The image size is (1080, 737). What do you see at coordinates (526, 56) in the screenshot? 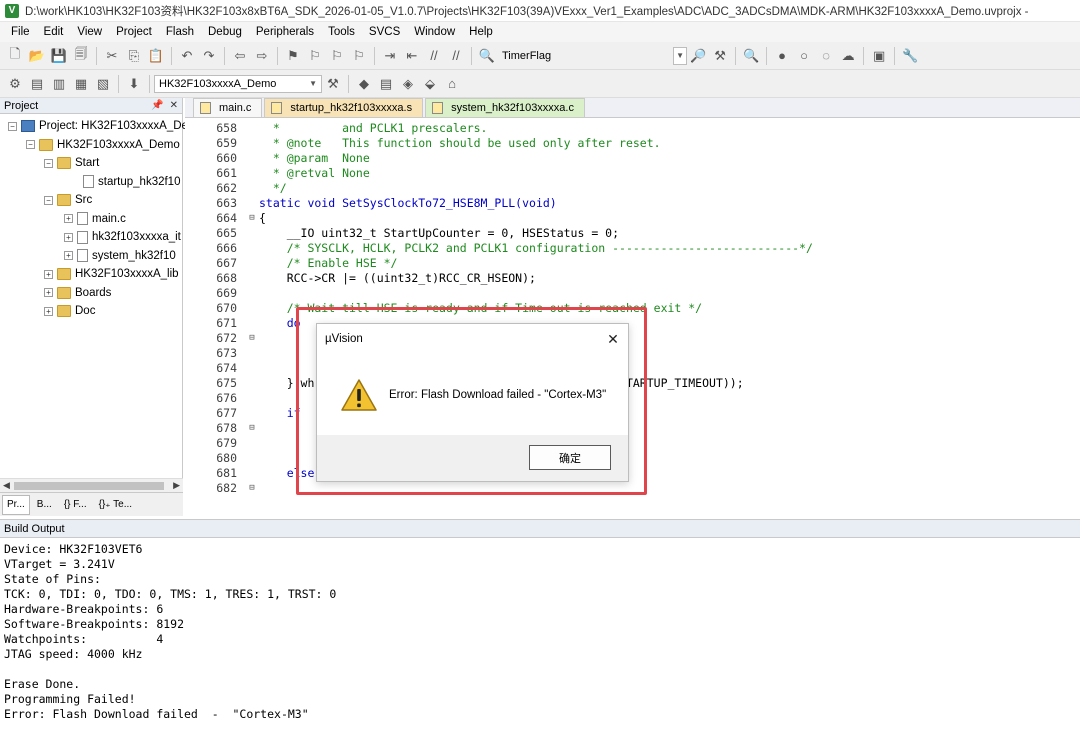
I see `find-text: TimerFlag` at bounding box center [526, 56].